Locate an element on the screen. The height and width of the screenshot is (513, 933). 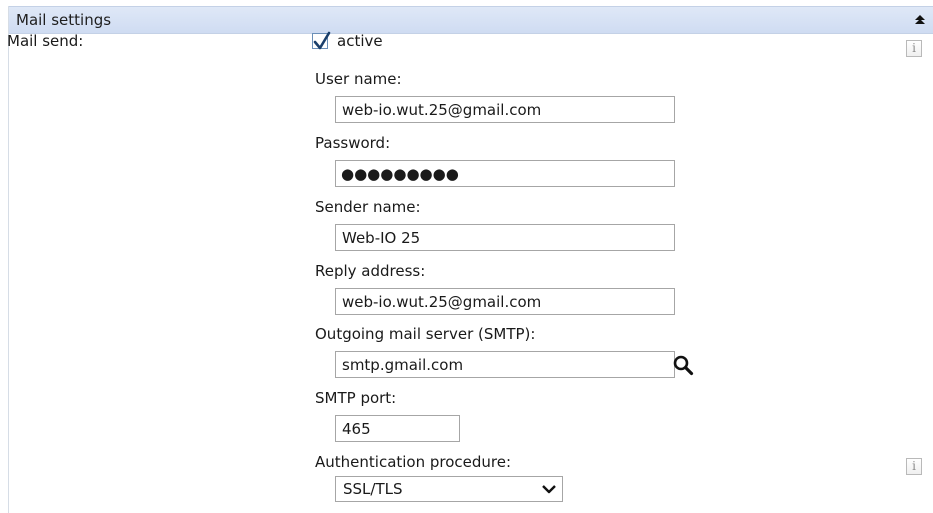
search-icon is located at coordinates (683, 365).